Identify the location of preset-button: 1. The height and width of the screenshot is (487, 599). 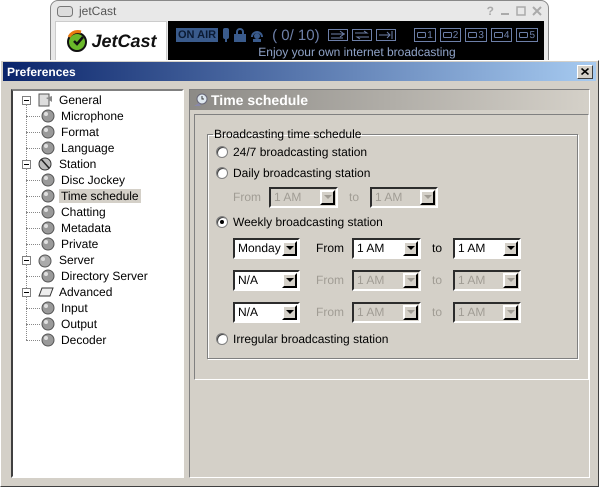
(425, 35).